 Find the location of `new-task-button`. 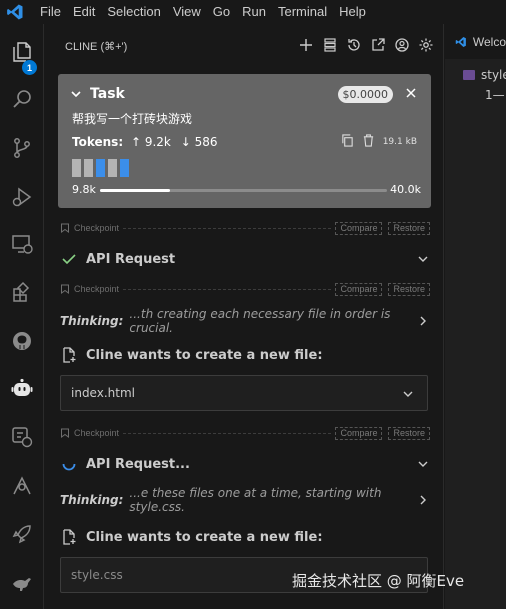

new-task-button is located at coordinates (306, 45).